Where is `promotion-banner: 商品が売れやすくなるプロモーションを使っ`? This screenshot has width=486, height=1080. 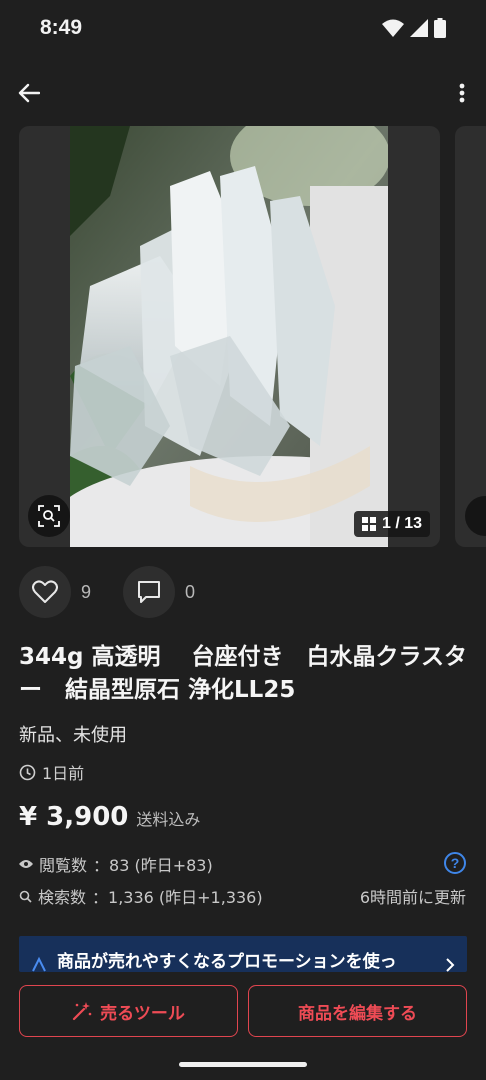 promotion-banner: 商品が売れやすくなるプロモーションを使っ is located at coordinates (243, 954).